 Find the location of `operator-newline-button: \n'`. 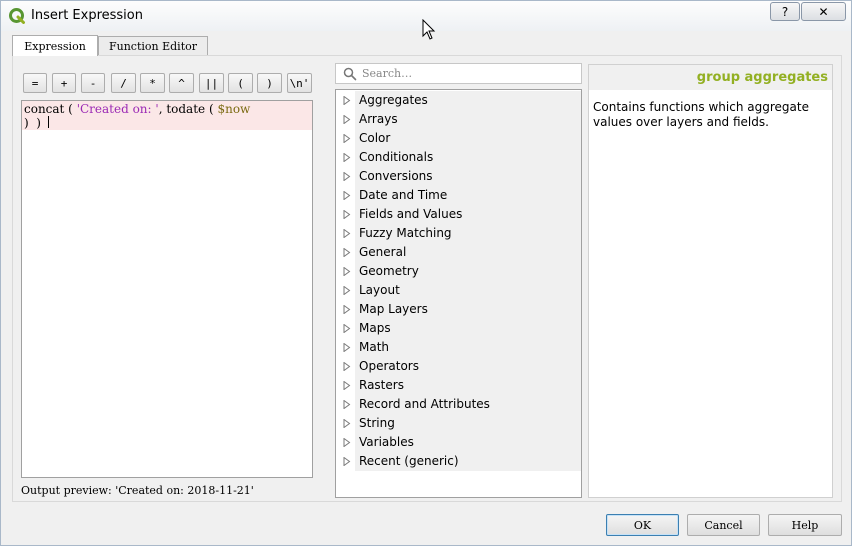

operator-newline-button: \n' is located at coordinates (299, 83).